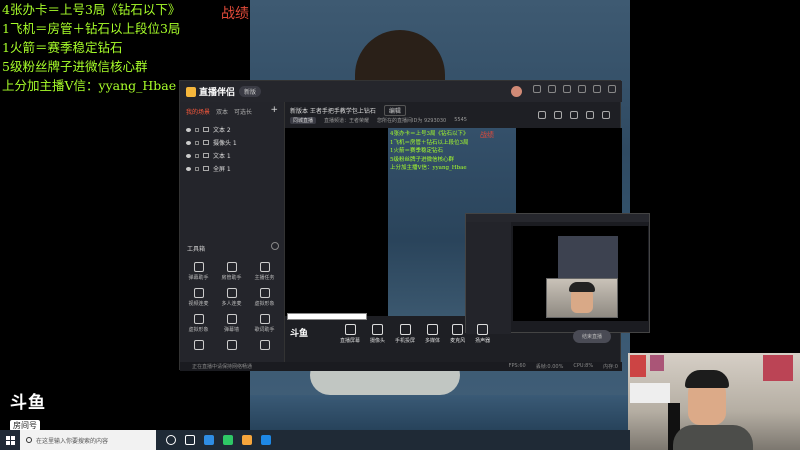 Image resolution: width=800 pixels, height=450 pixels. I want to click on phone-icon, so click(405, 329).